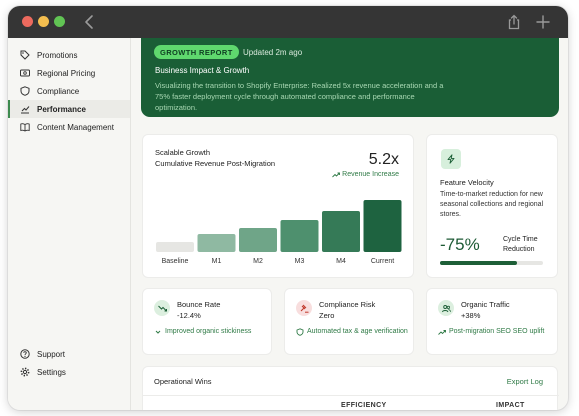 This screenshot has width=579, height=416. I want to click on users-icon, so click(446, 308).